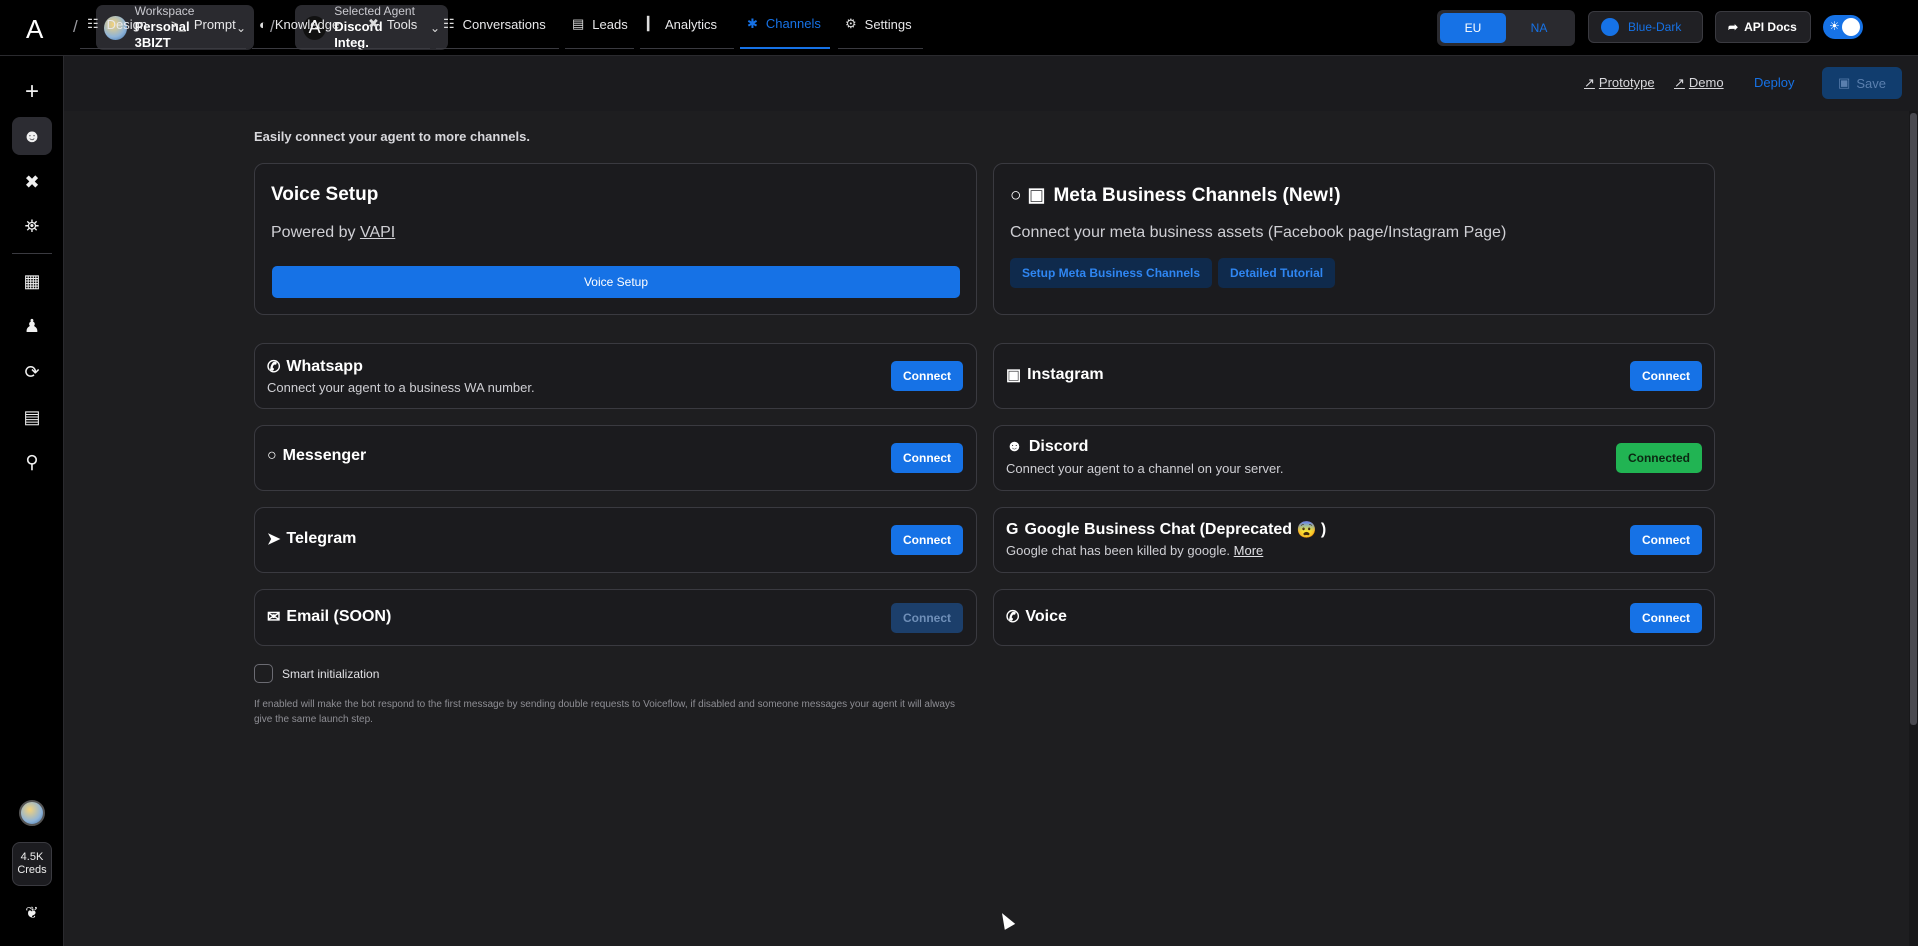  What do you see at coordinates (616, 282) in the screenshot?
I see `voice-setup-button: Voice Setup` at bounding box center [616, 282].